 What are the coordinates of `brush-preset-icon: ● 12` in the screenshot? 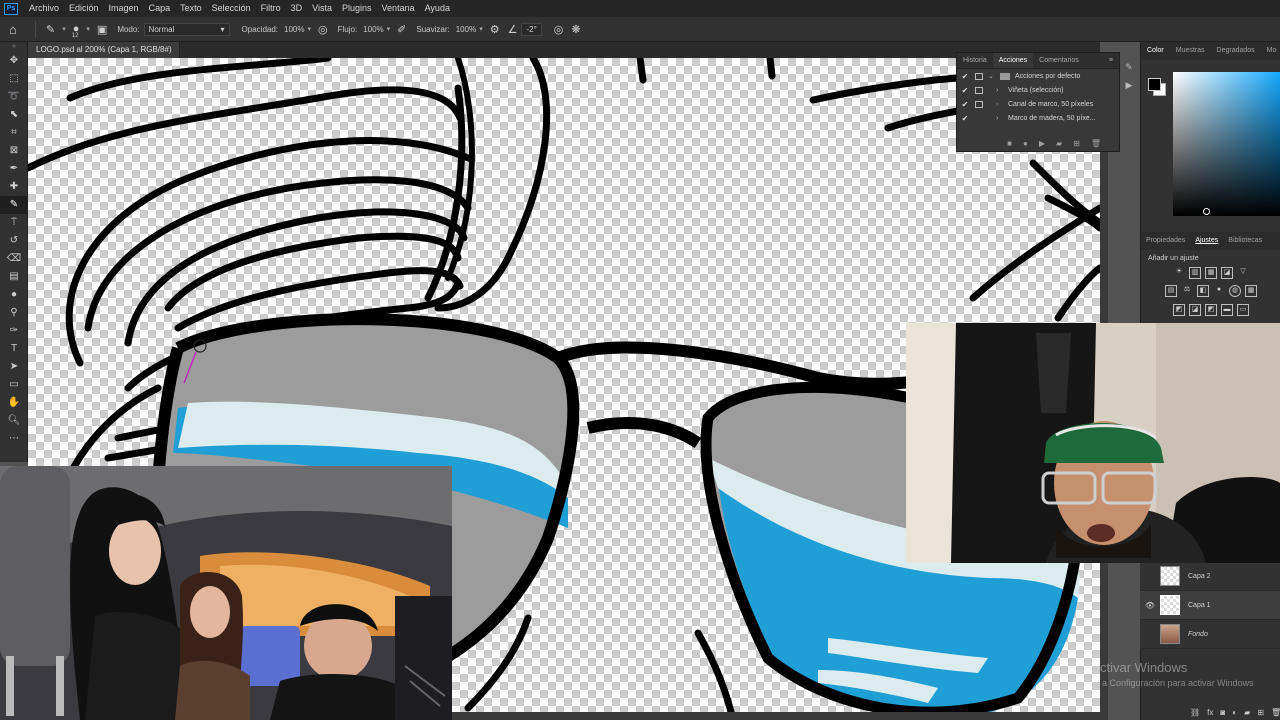 It's located at (76, 31).